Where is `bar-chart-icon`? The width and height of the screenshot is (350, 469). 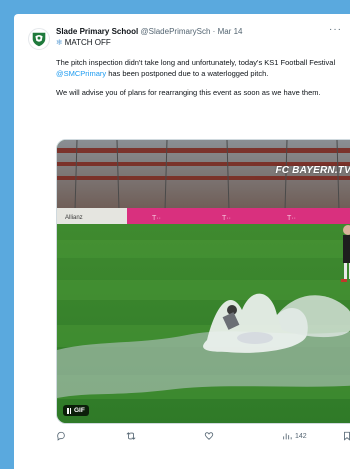 bar-chart-icon is located at coordinates (287, 436).